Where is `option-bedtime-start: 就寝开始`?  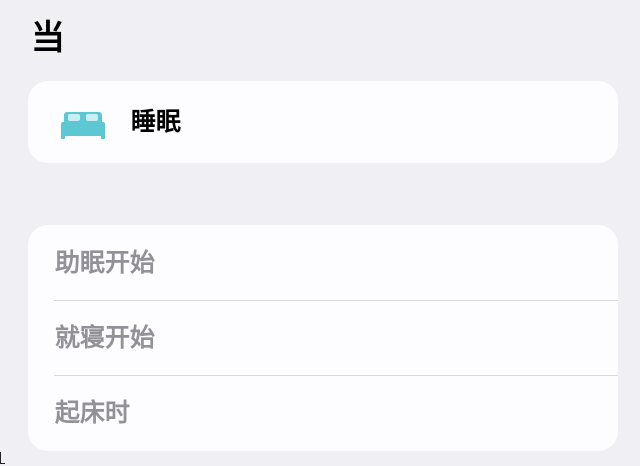 option-bedtime-start: 就寝开始 is located at coordinates (323, 337).